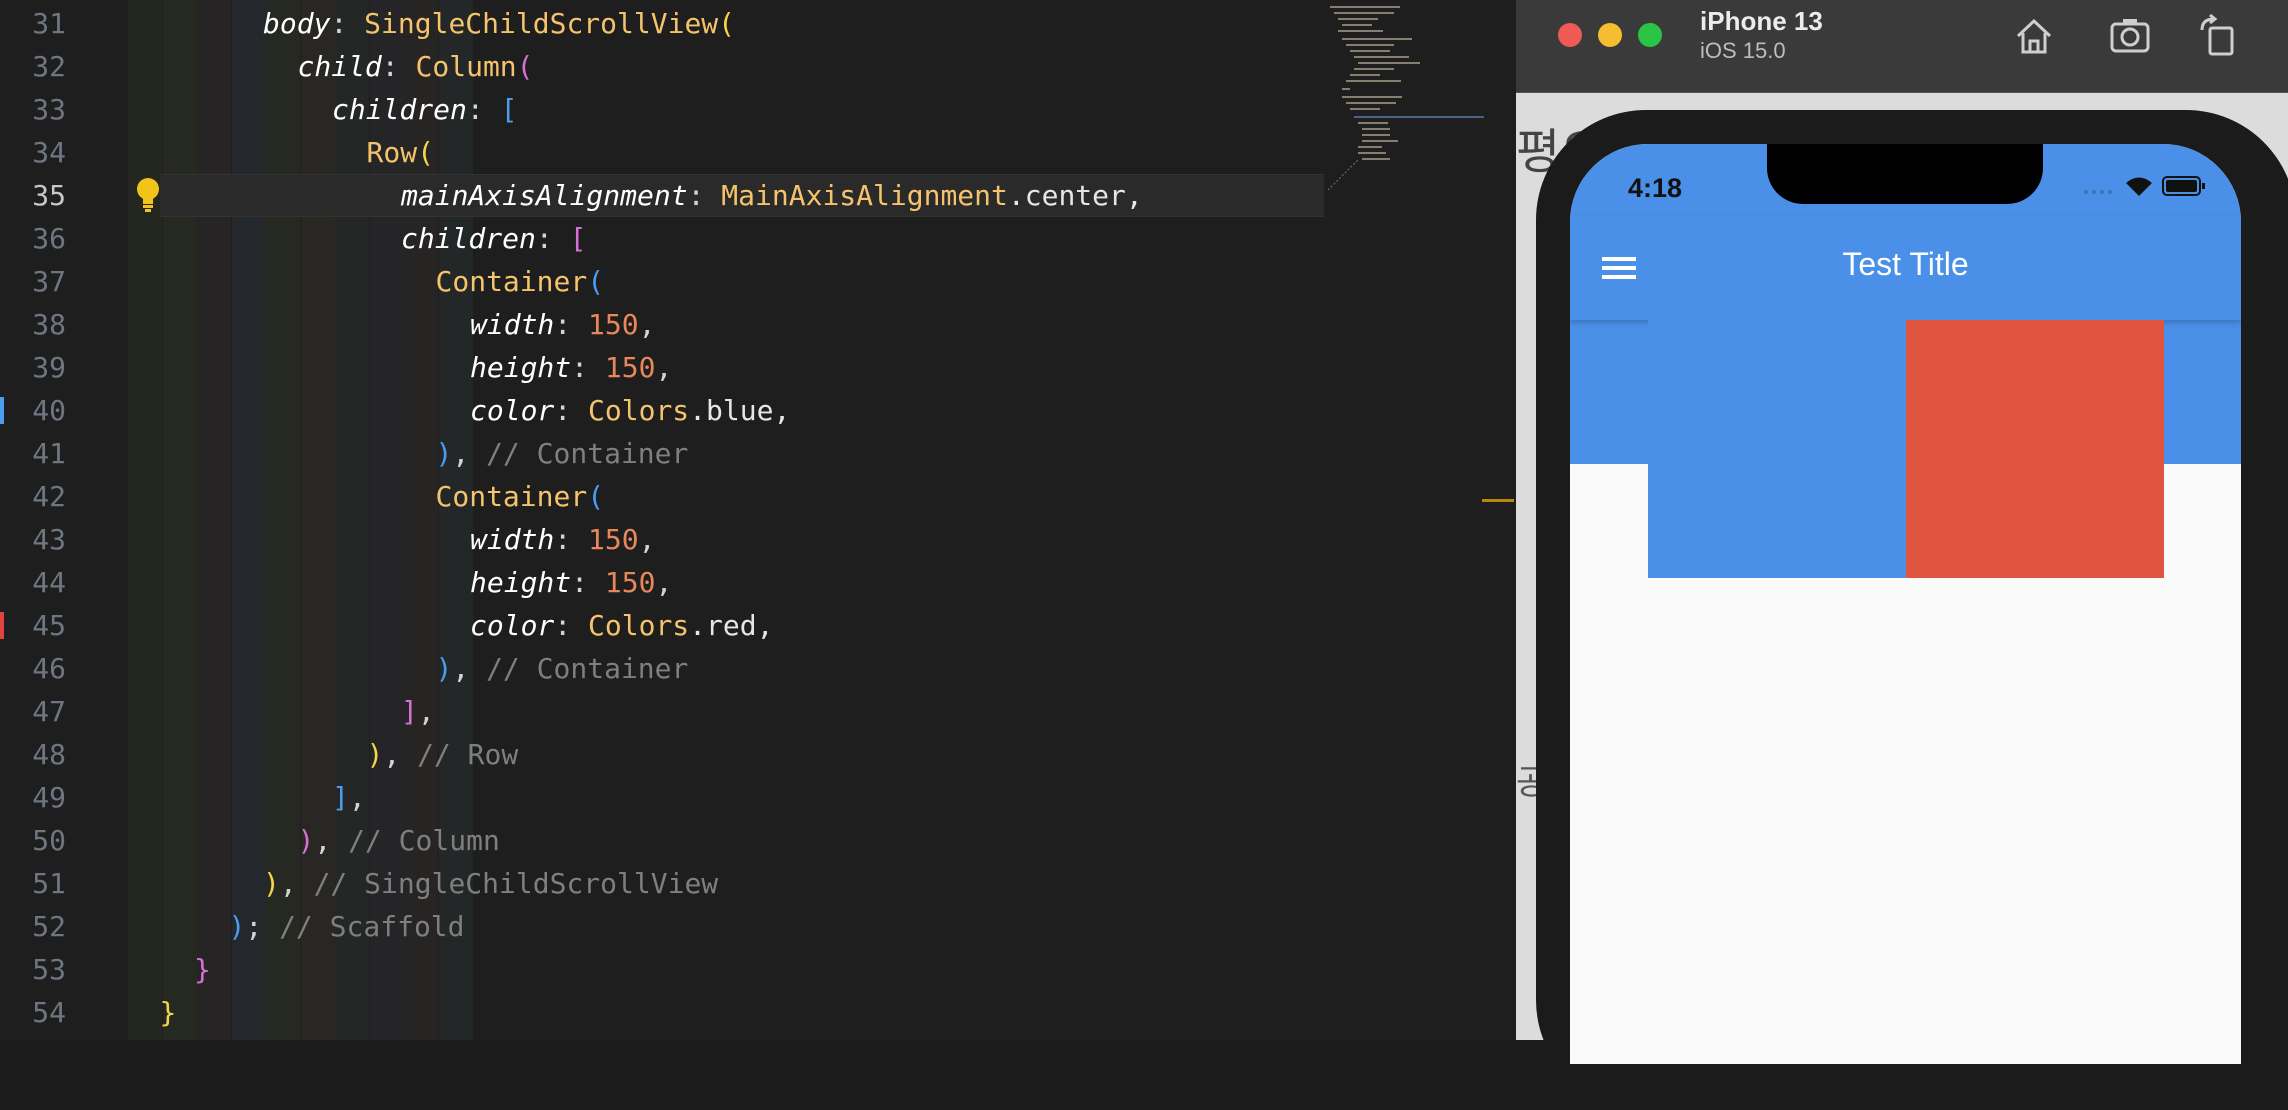 This screenshot has width=2288, height=1110. What do you see at coordinates (443, 754) in the screenshot?
I see `code-text: ), // Row` at bounding box center [443, 754].